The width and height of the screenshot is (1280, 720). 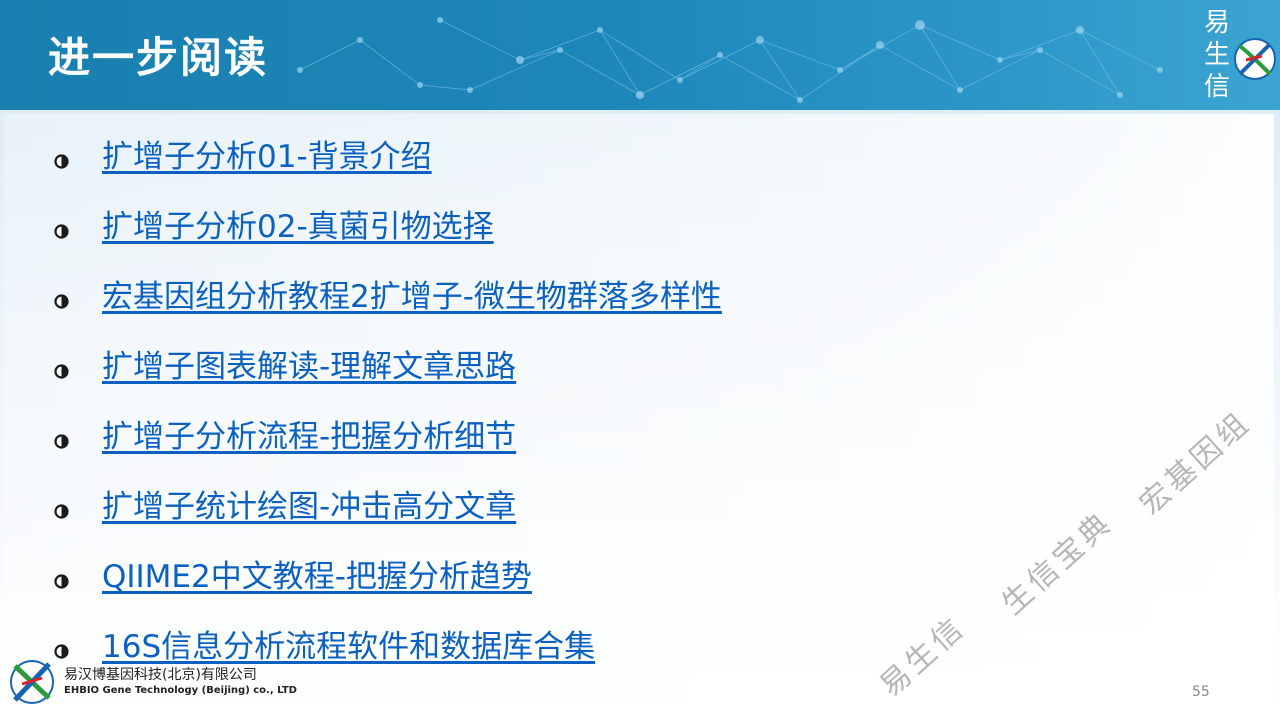 I want to click on reading-link-7: QIIME2中文教程-把握分析趋势, so click(x=317, y=577).